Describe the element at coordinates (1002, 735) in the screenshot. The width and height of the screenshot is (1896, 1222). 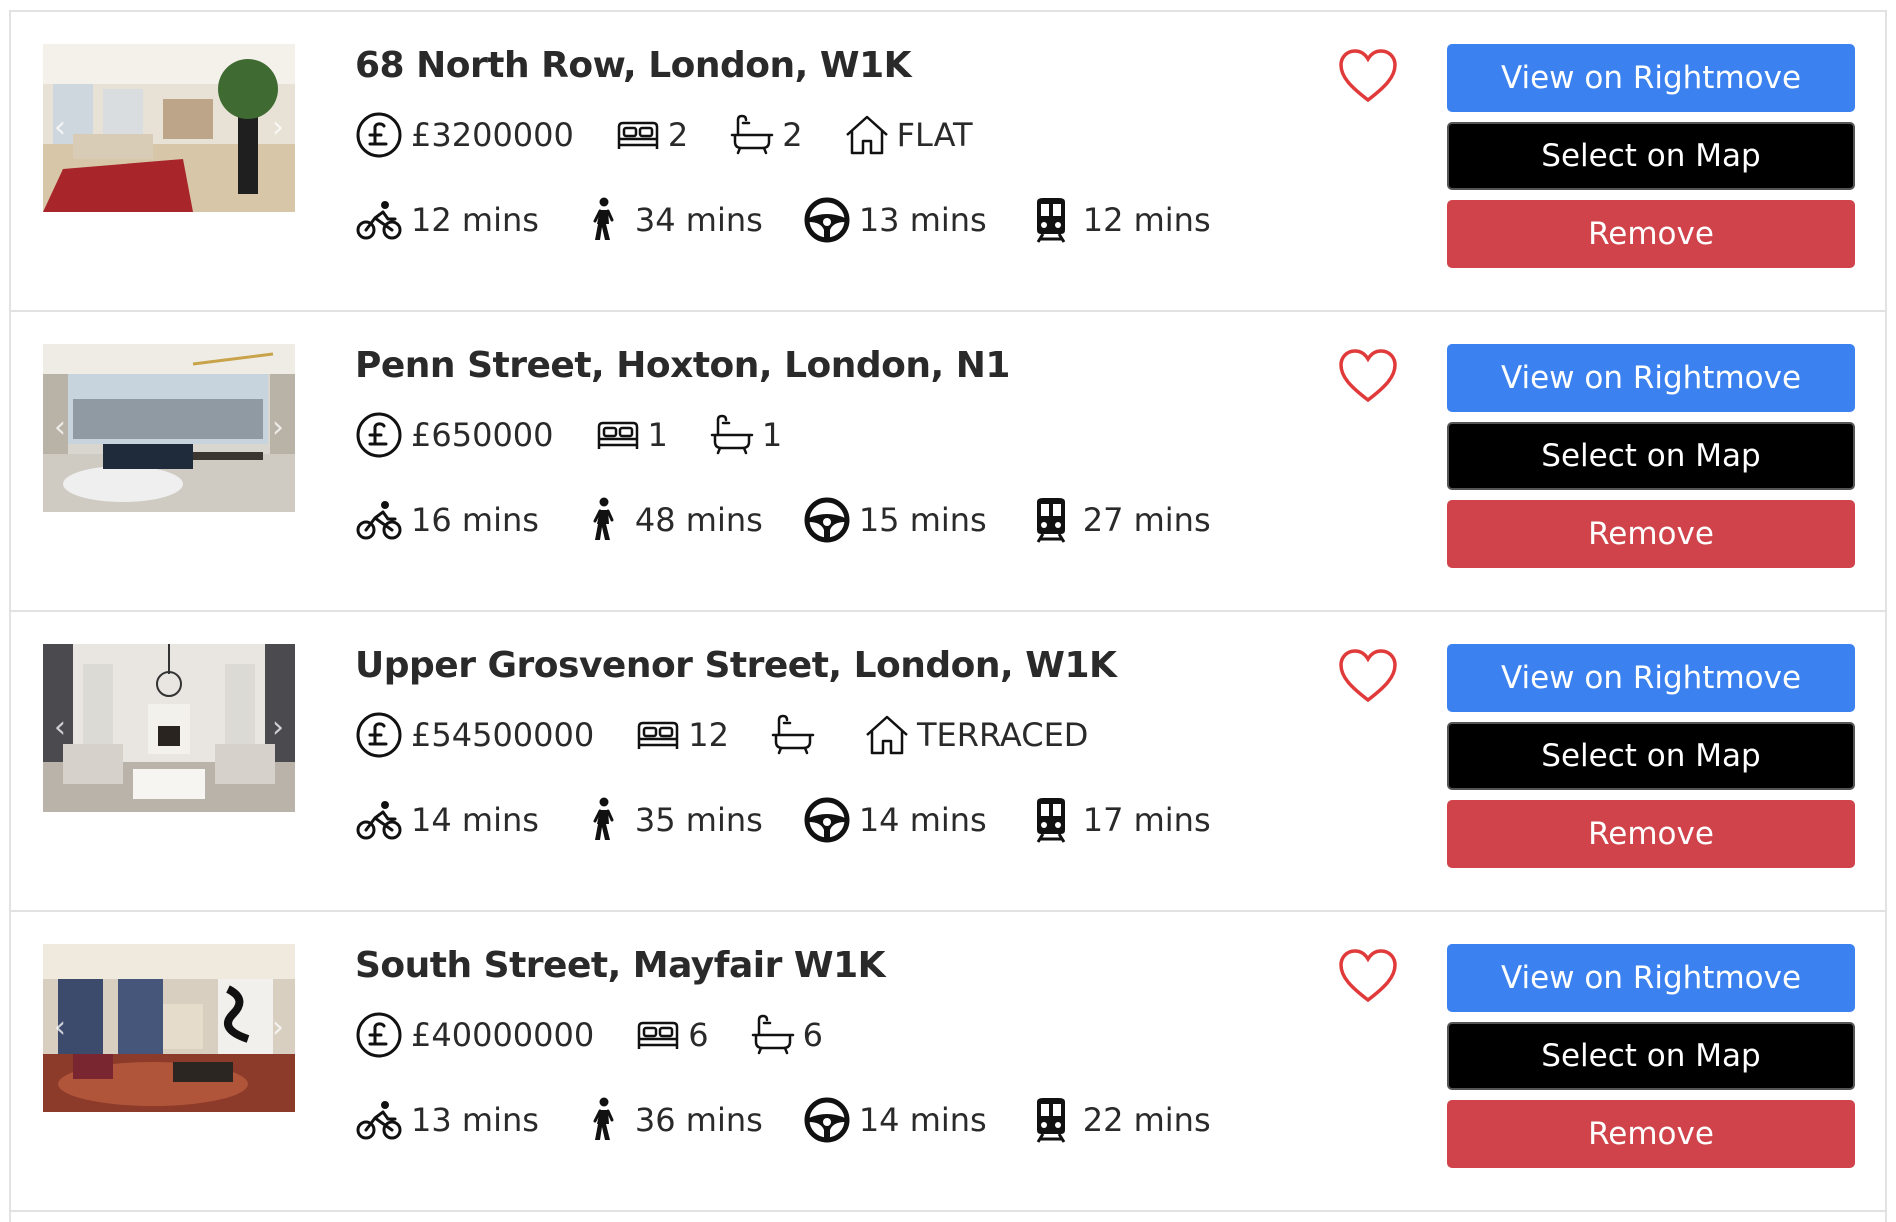
I see `property-type-value: TERRACED` at that location.